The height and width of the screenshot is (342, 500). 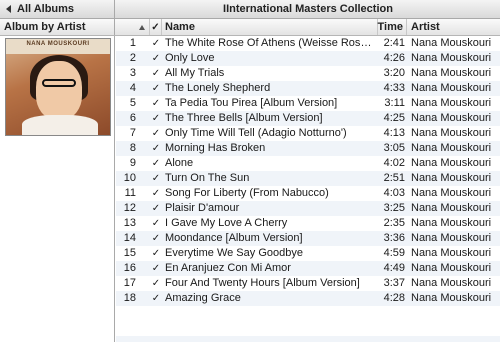 I want to click on track-number: 8, so click(x=132, y=148).